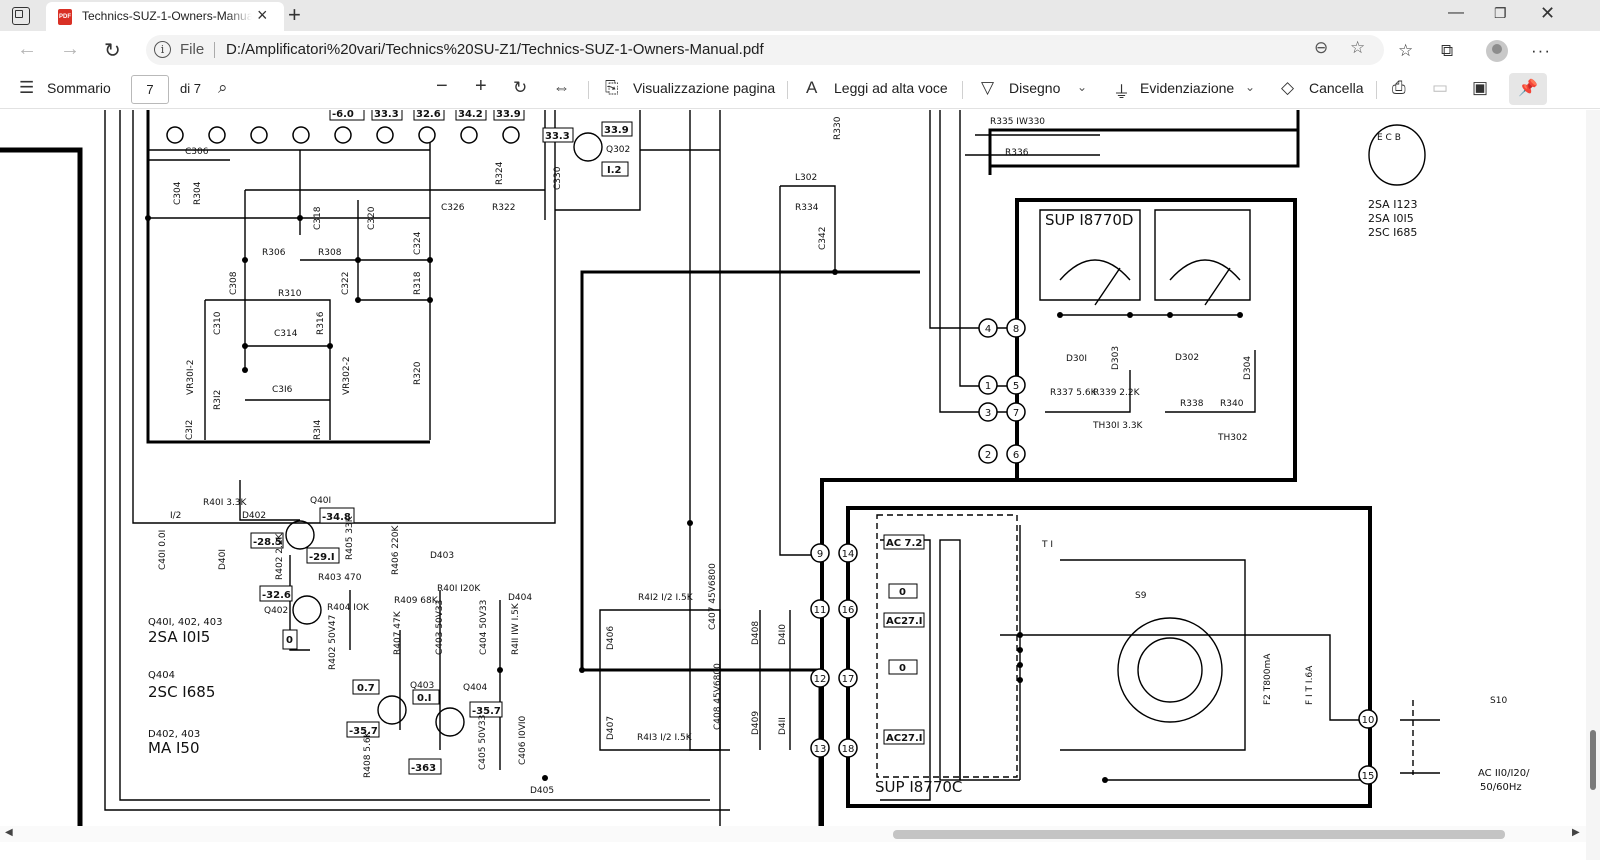 The height and width of the screenshot is (860, 1600). What do you see at coordinates (112, 50) in the screenshot?
I see `refresh-icon: ↻` at bounding box center [112, 50].